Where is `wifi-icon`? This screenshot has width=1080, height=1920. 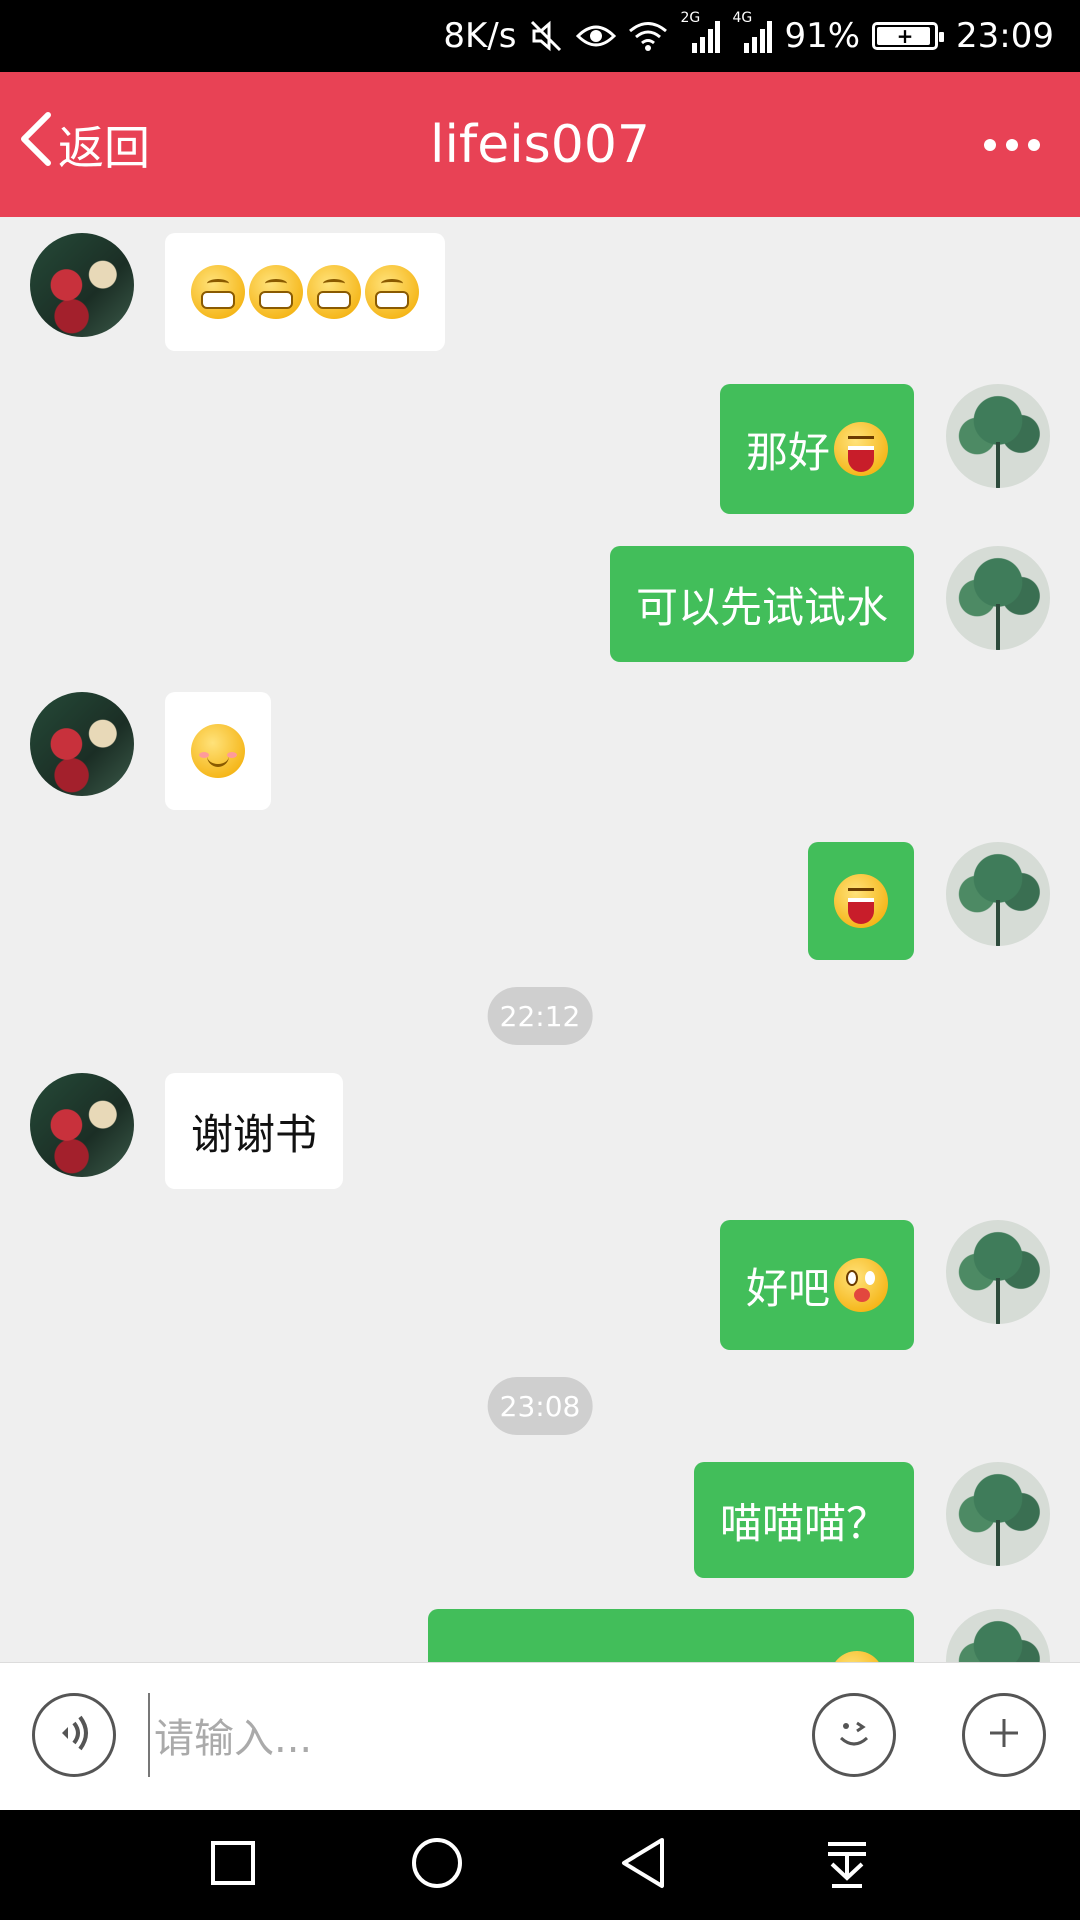 wifi-icon is located at coordinates (648, 36).